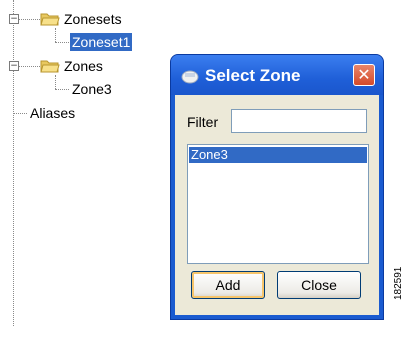  I want to click on figure-number: 182591, so click(398, 283).